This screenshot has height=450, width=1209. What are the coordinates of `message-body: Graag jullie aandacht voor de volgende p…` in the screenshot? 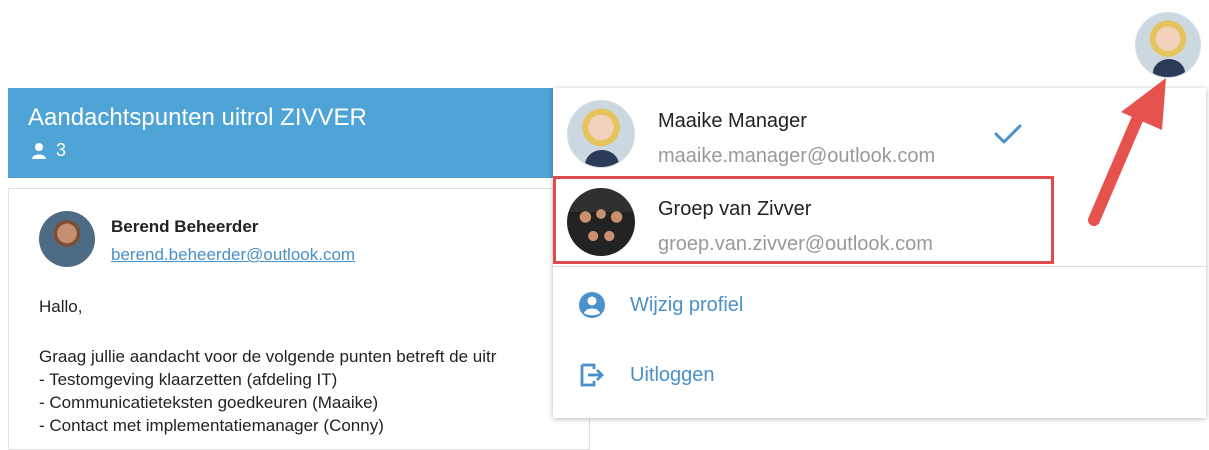 It's located at (267, 391).